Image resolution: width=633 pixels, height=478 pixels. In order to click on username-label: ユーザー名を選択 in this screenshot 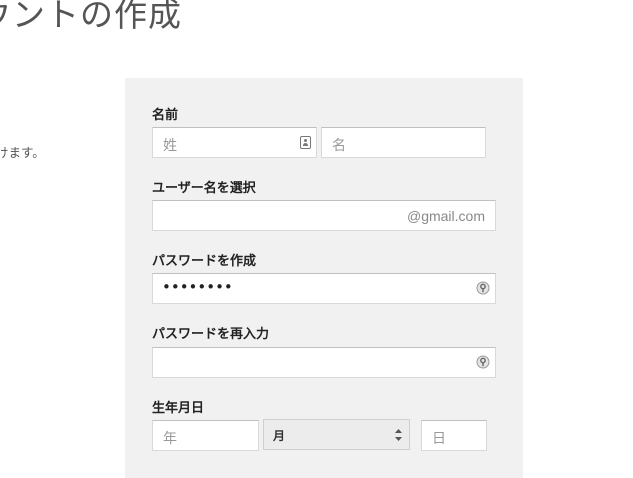, I will do `click(204, 188)`.